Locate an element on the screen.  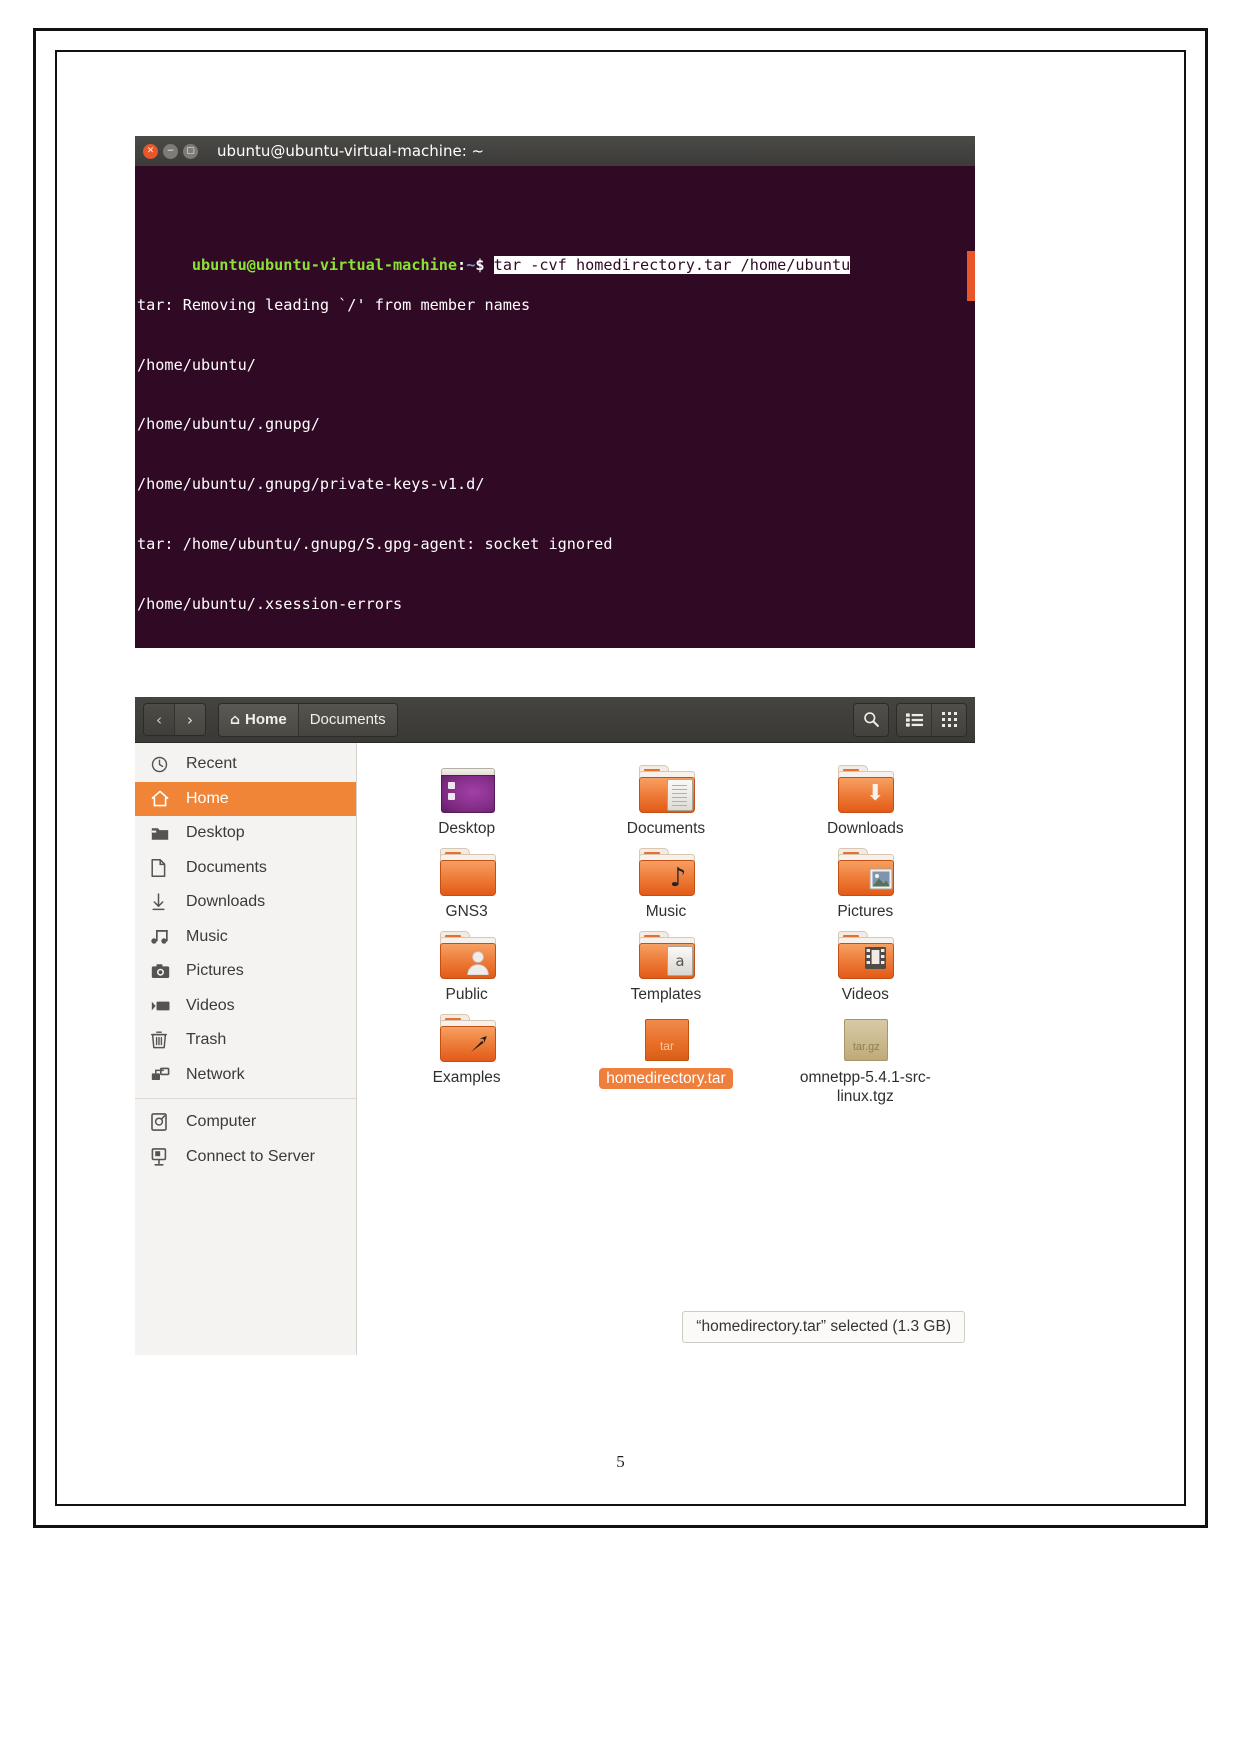
terminal-title: ubuntu@ubuntu-virtual-machine: ~ is located at coordinates (351, 151).